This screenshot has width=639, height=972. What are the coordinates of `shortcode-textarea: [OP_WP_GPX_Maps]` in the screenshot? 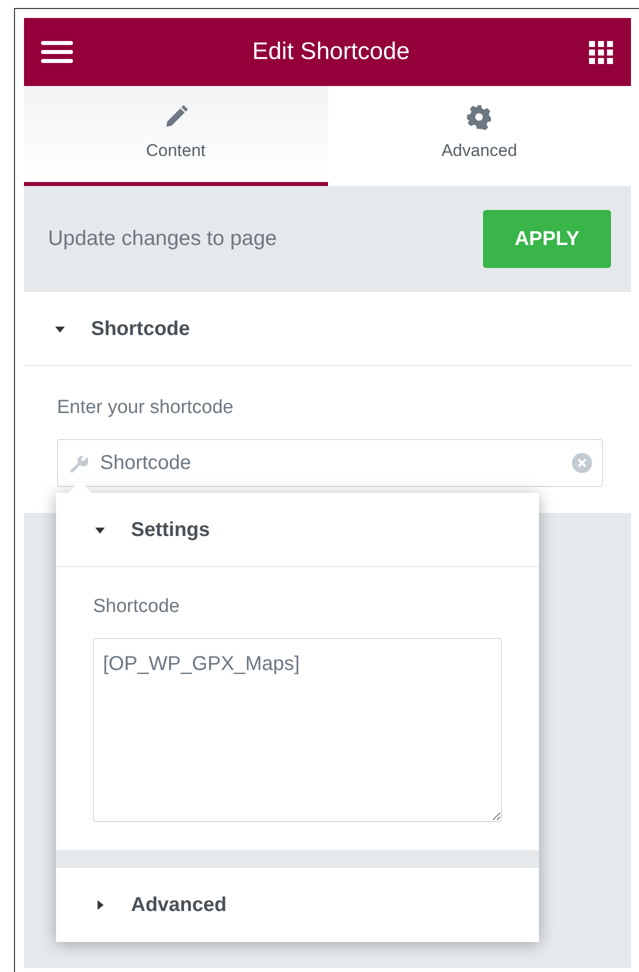 It's located at (297, 730).